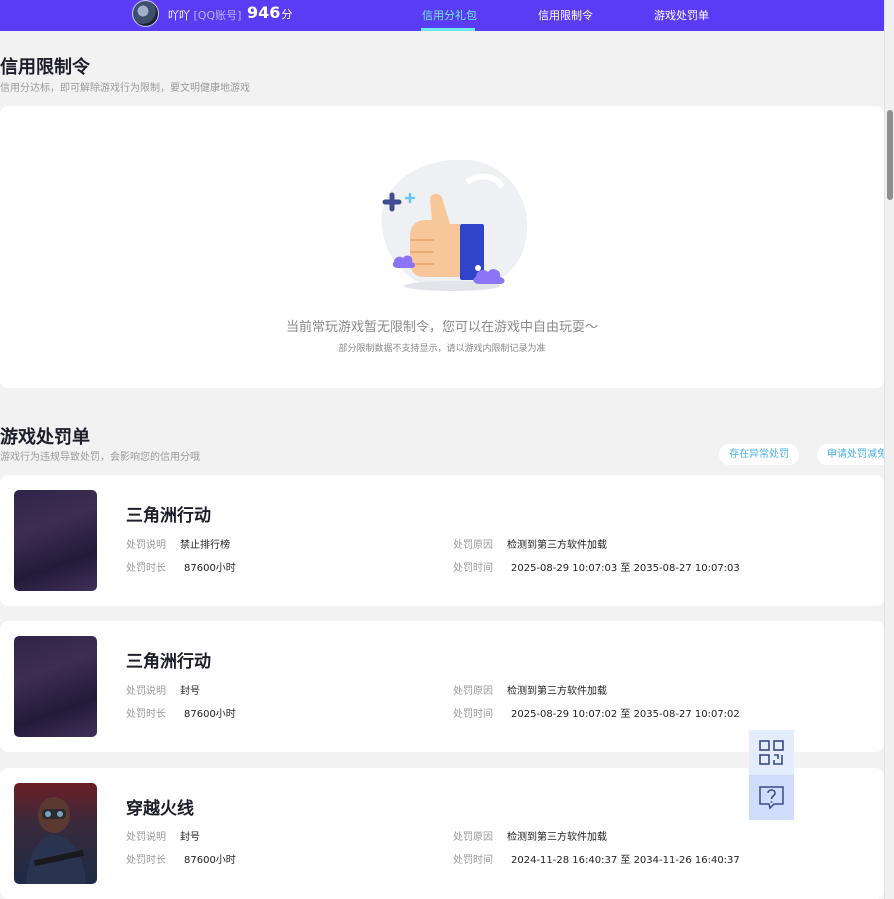  Describe the element at coordinates (449, 15) in the screenshot. I see `tab-credit-gift: 信用分礼包` at that location.